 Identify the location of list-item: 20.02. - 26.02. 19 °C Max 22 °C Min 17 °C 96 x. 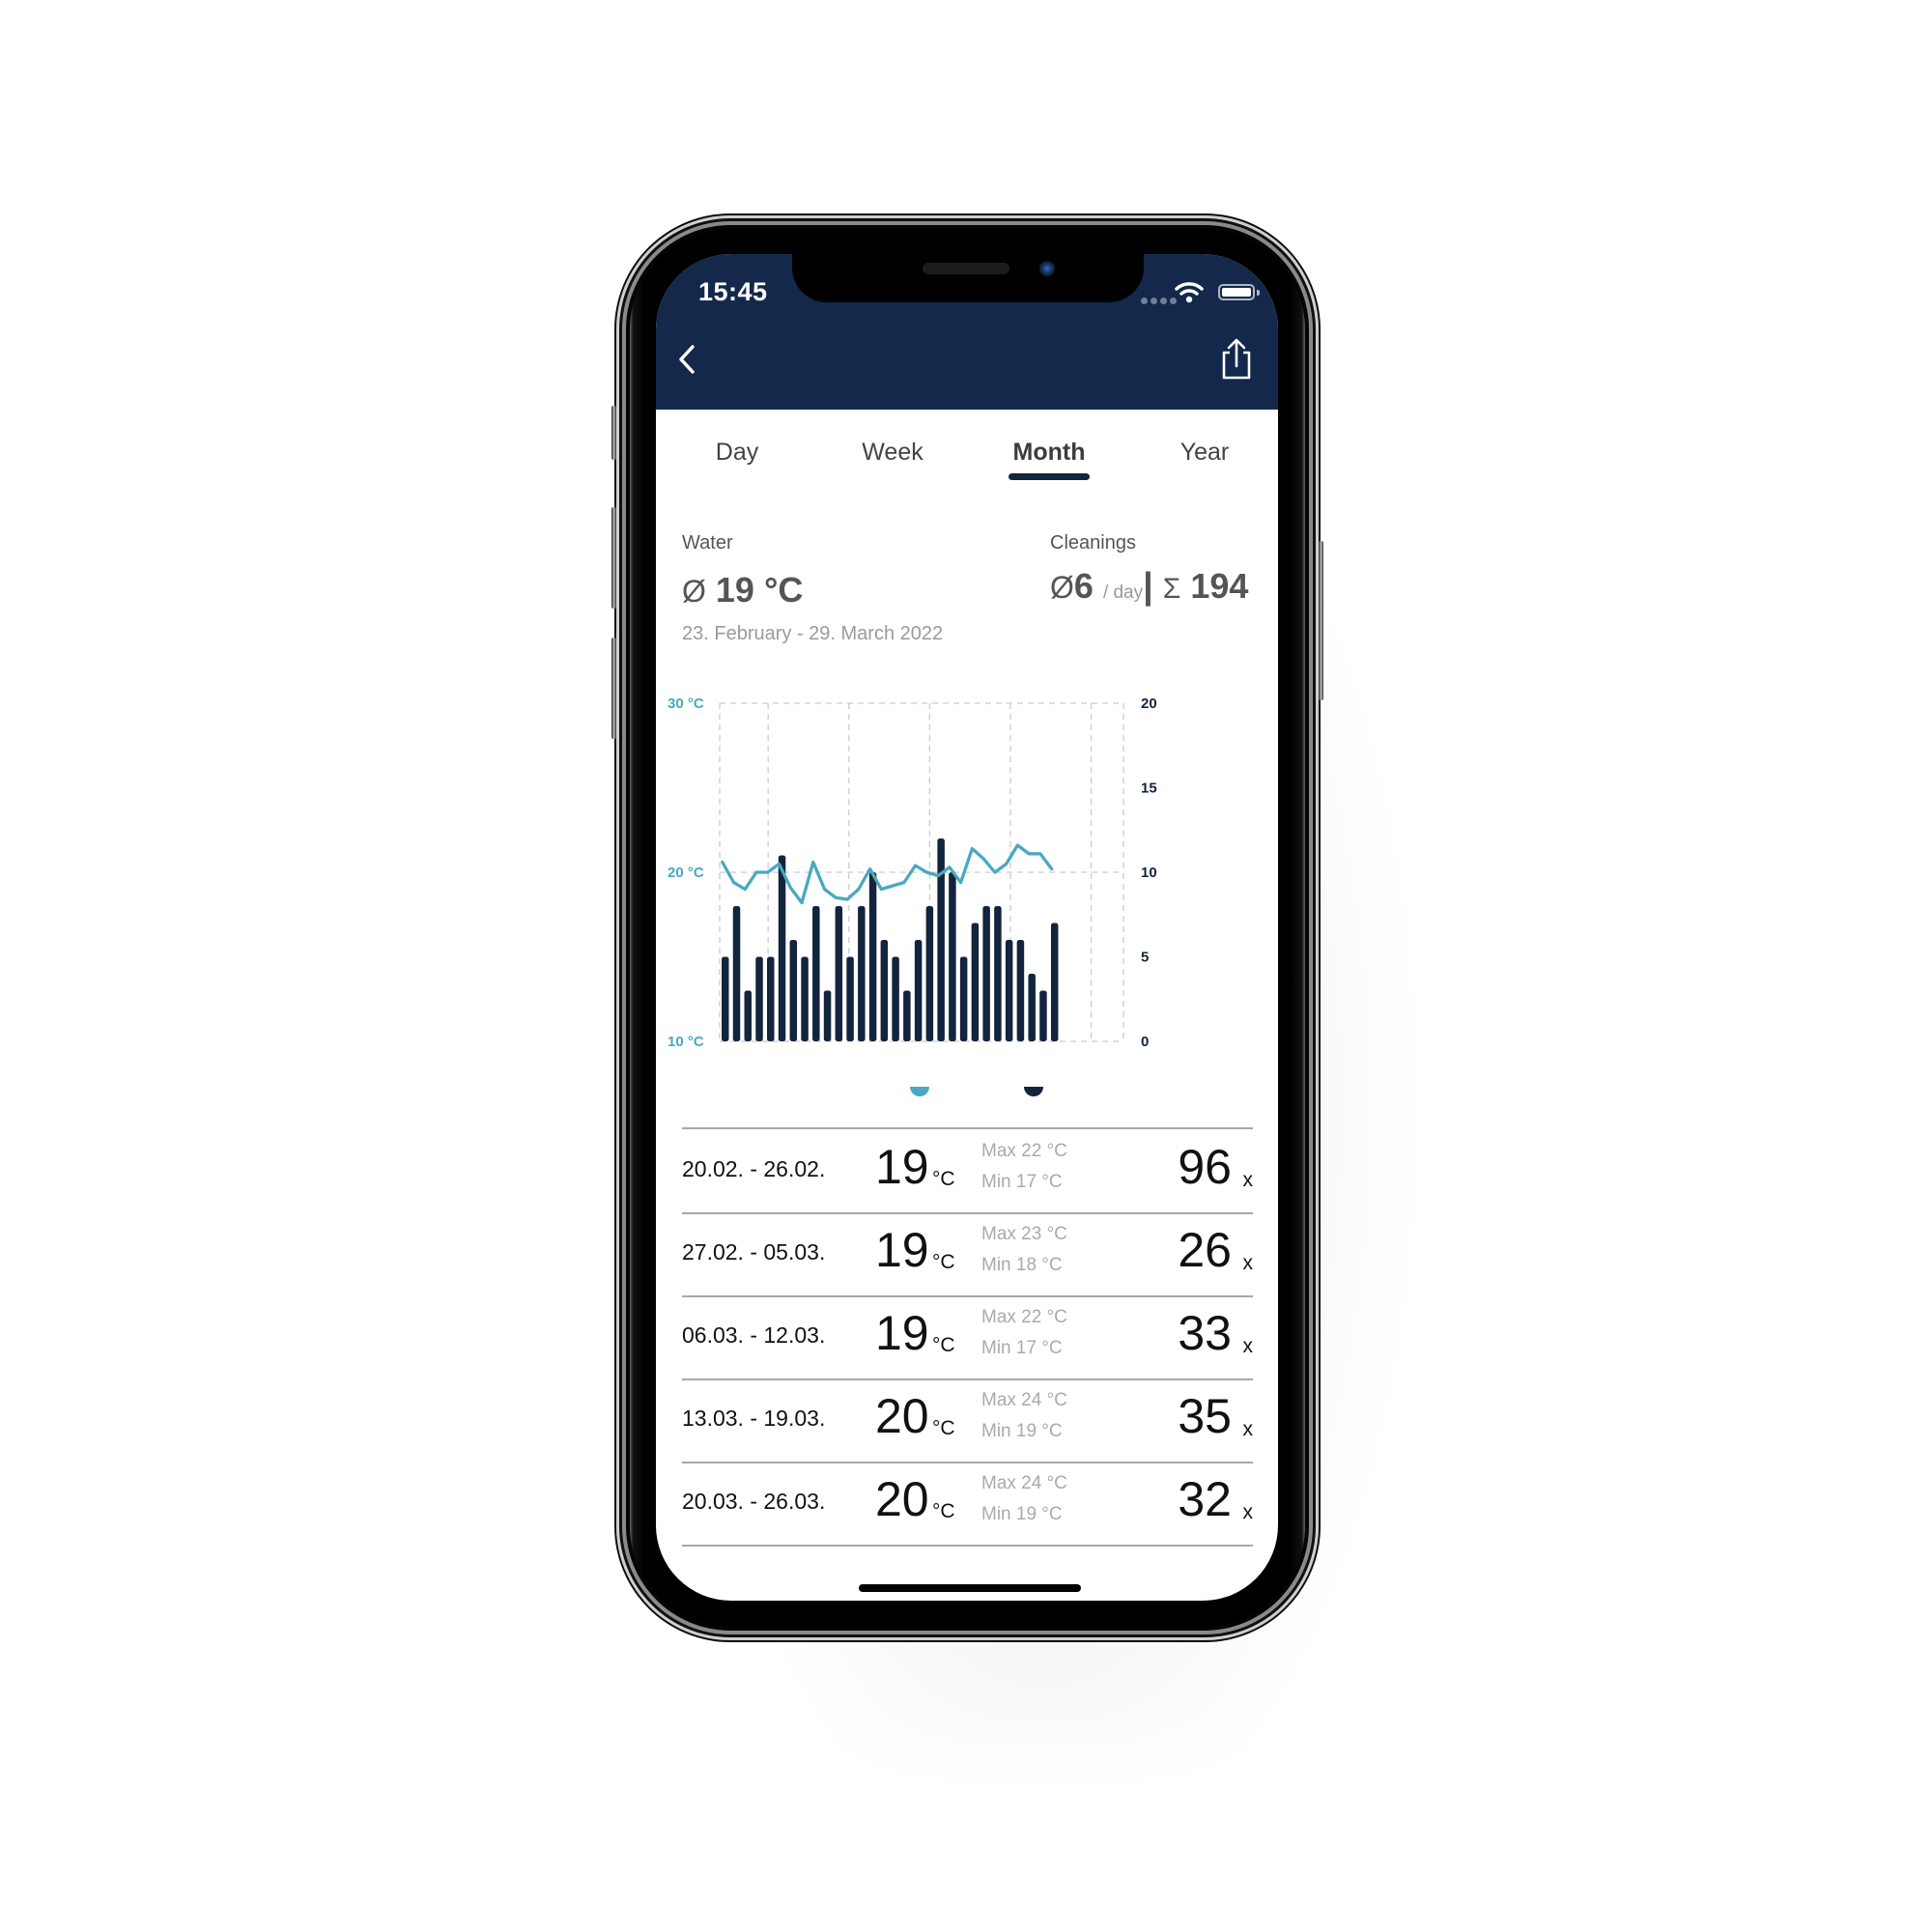
(967, 1171).